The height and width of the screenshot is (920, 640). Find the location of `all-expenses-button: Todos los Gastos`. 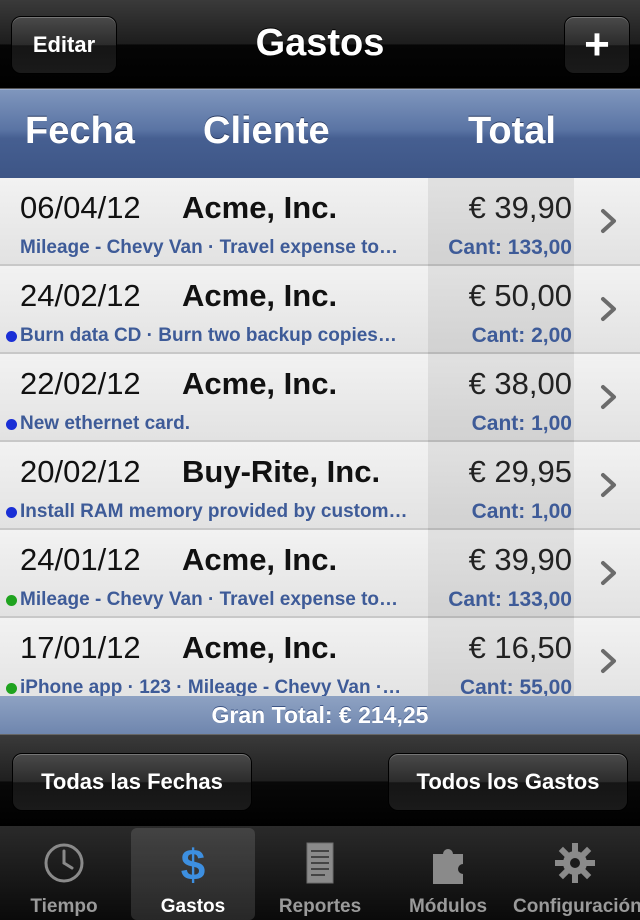

all-expenses-button: Todos los Gastos is located at coordinates (508, 782).